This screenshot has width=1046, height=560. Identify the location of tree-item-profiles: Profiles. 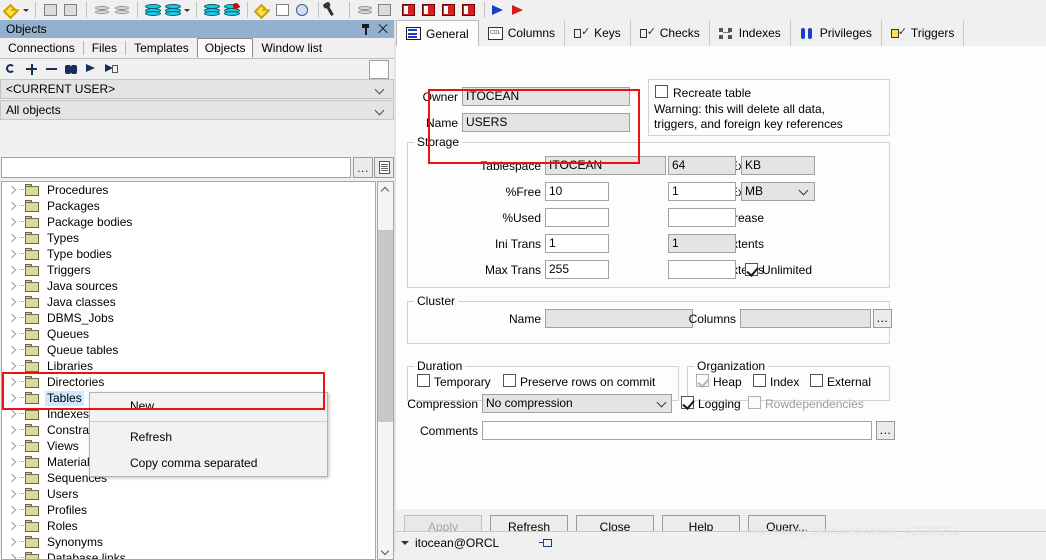
(188, 510).